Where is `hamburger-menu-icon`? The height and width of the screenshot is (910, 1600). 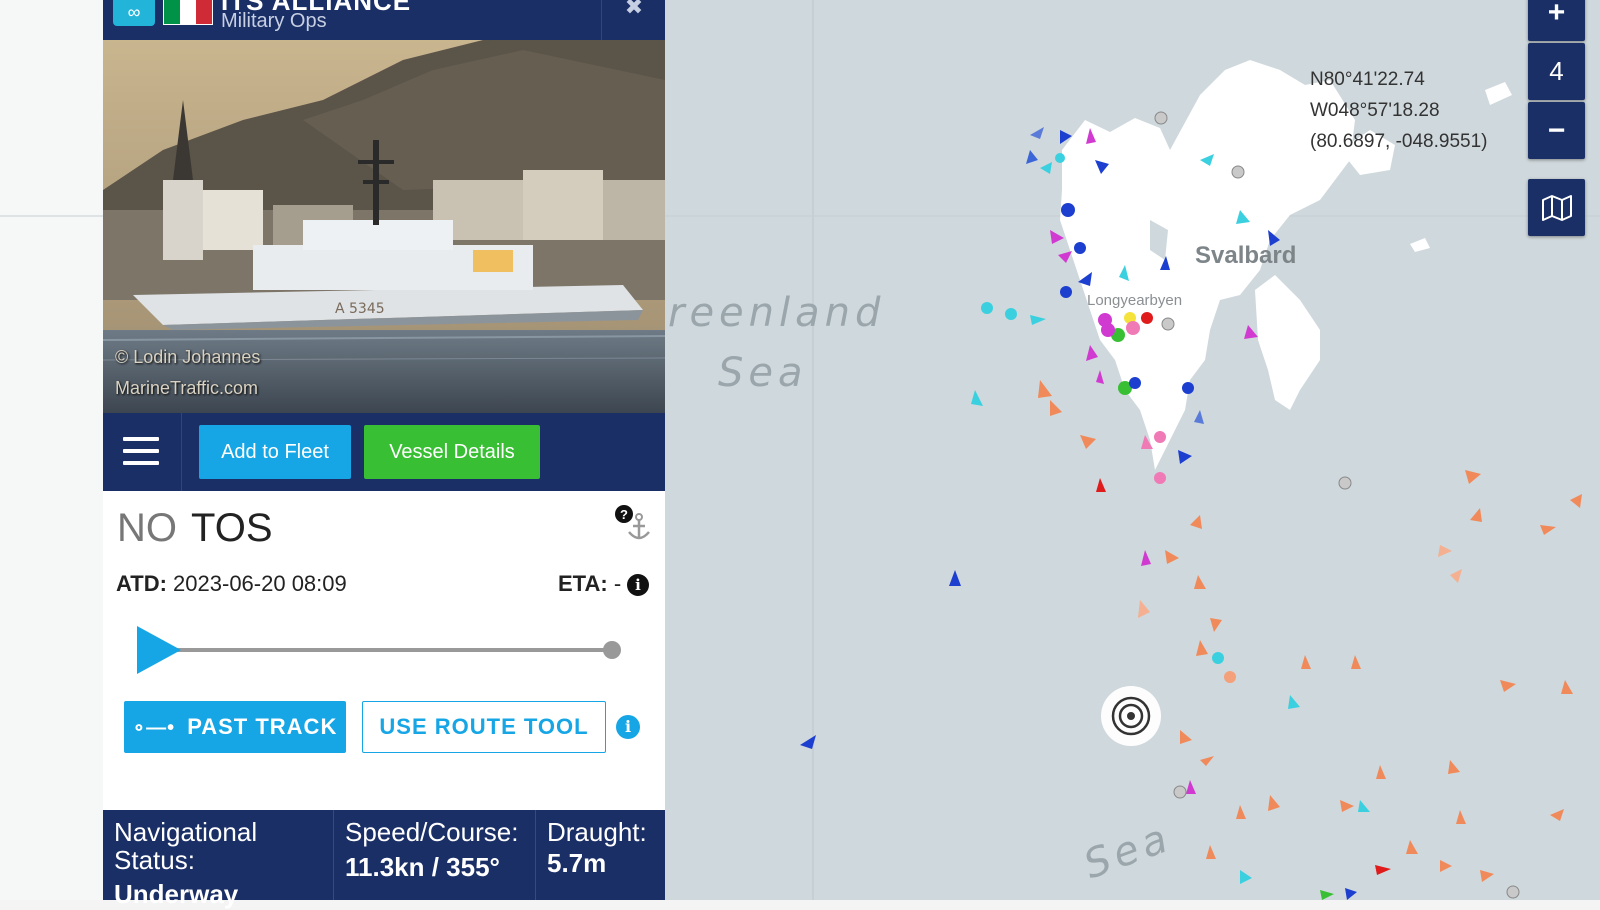
hamburger-menu-icon is located at coordinates (141, 452).